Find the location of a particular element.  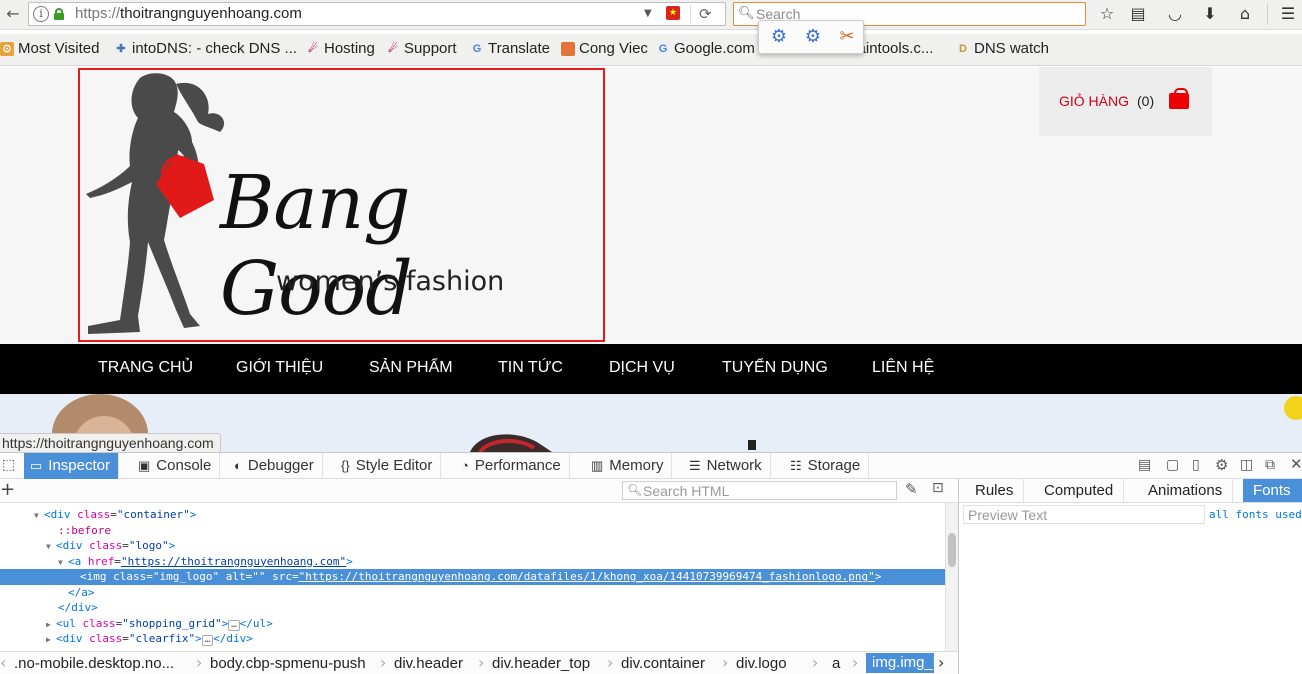

responsive-mode-icon: ▯ is located at coordinates (1196, 465).